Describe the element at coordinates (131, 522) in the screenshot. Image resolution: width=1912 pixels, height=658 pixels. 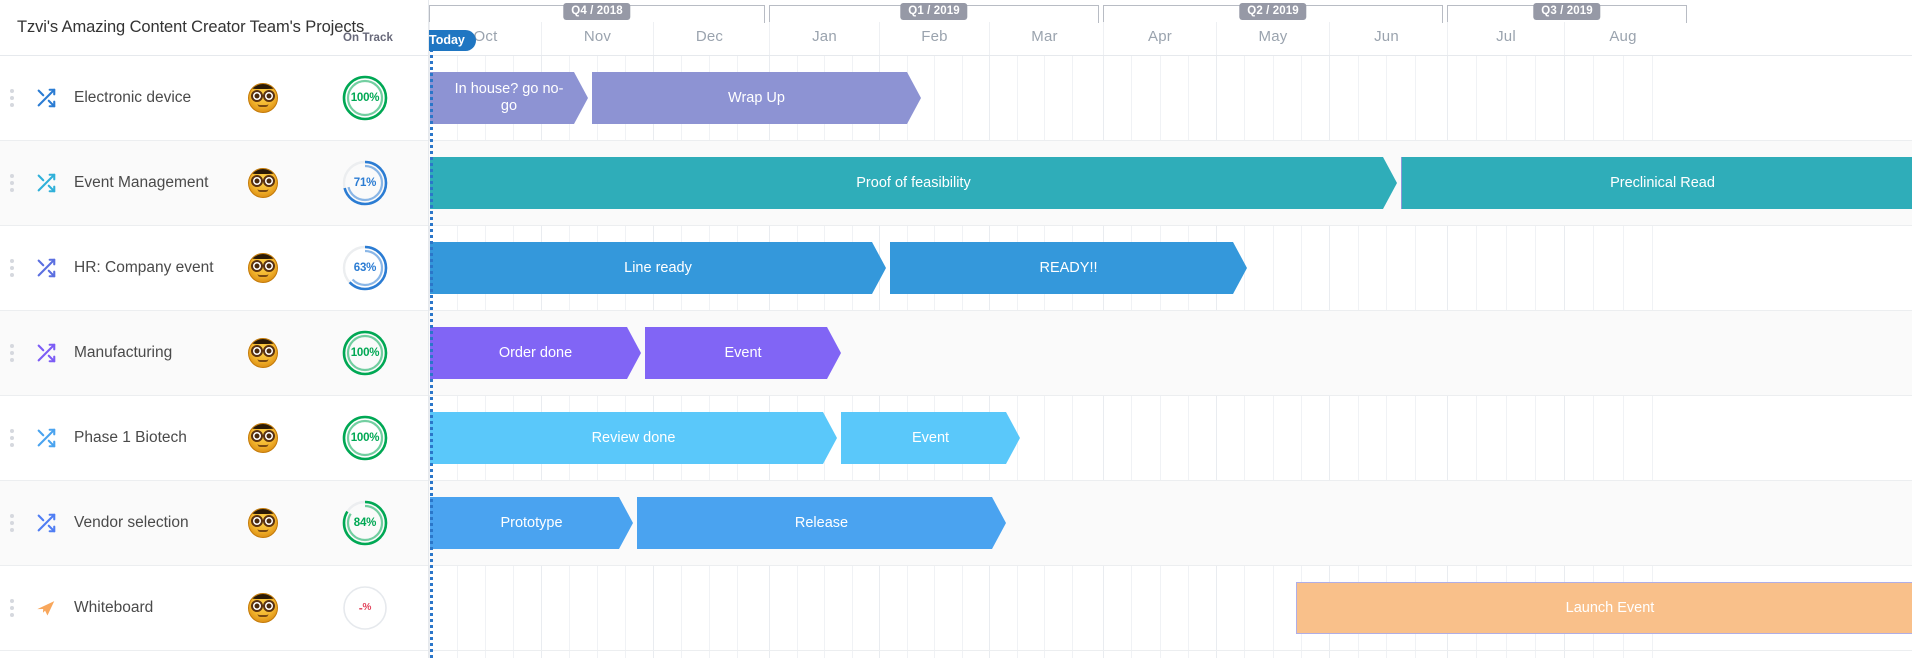
I see `task-name: Vendor selection` at that location.